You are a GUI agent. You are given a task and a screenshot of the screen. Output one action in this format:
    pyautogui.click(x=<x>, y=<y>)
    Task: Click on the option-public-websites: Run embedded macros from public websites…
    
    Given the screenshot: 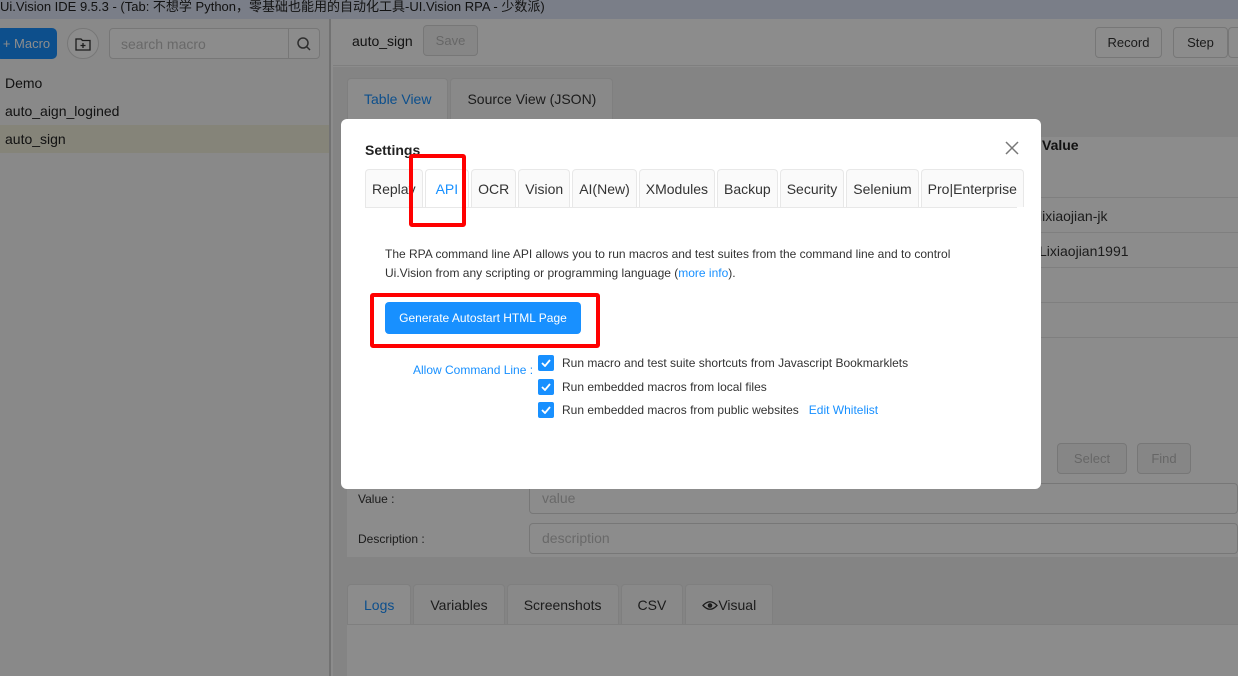 What is the action you would take?
    pyautogui.click(x=708, y=410)
    